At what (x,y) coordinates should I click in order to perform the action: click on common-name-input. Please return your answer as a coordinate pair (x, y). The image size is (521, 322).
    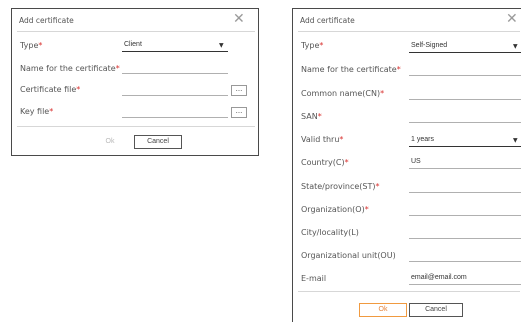
    Looking at the image, I should click on (465, 99).